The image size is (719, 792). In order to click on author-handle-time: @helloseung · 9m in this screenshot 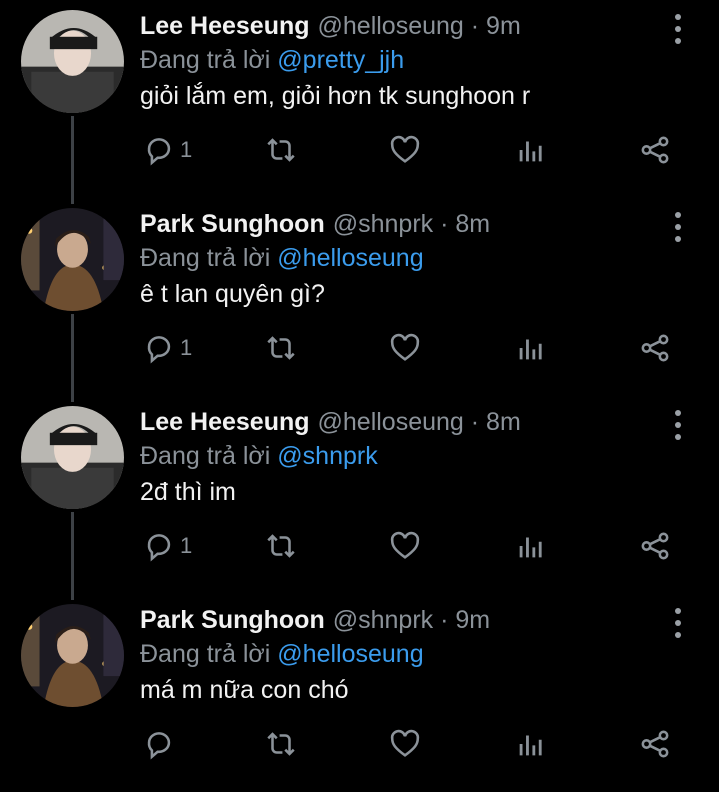, I will do `click(419, 26)`.